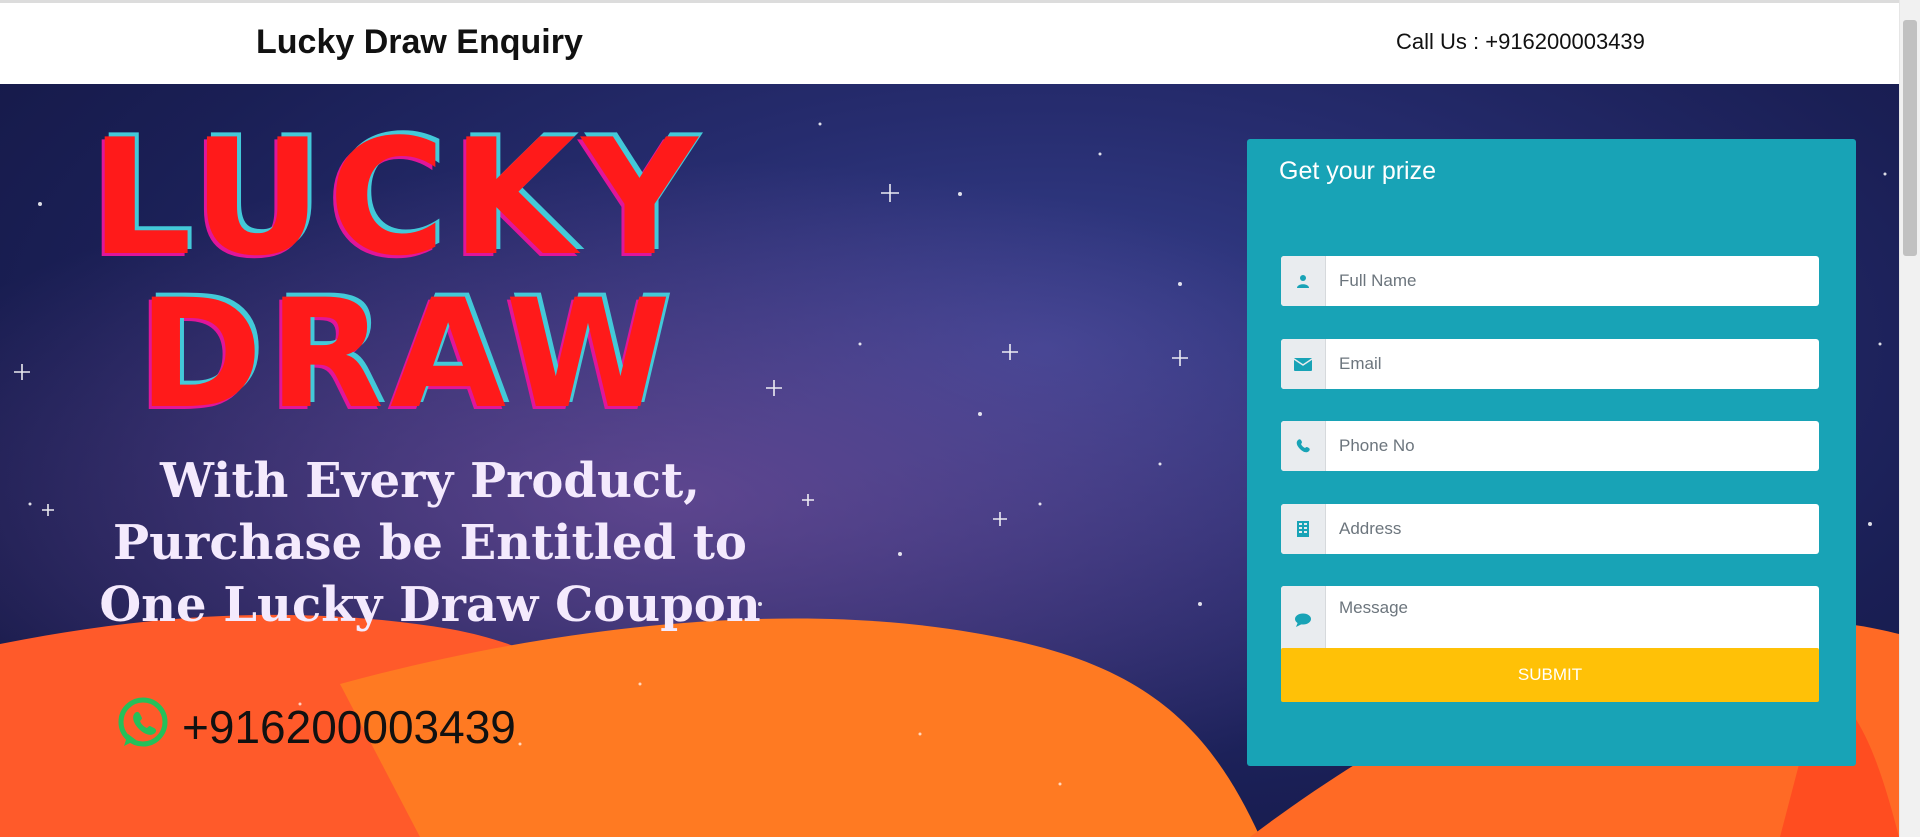 This screenshot has width=1920, height=837. I want to click on building-icon, so click(1303, 529).